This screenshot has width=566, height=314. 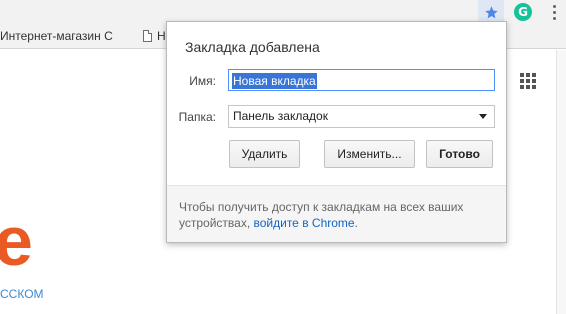 I want to click on done-button: Готово, so click(x=459, y=154).